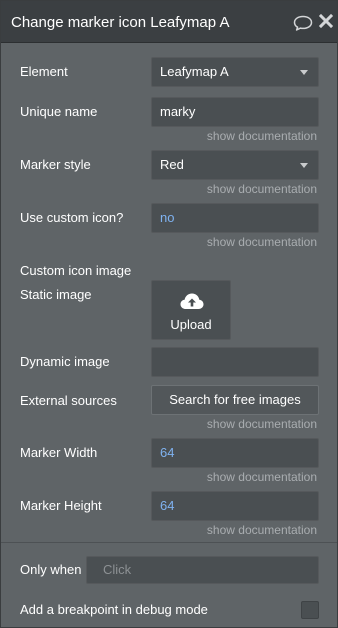 The height and width of the screenshot is (628, 338). What do you see at coordinates (235, 400) in the screenshot?
I see `search-free-images-button: Search for free images` at bounding box center [235, 400].